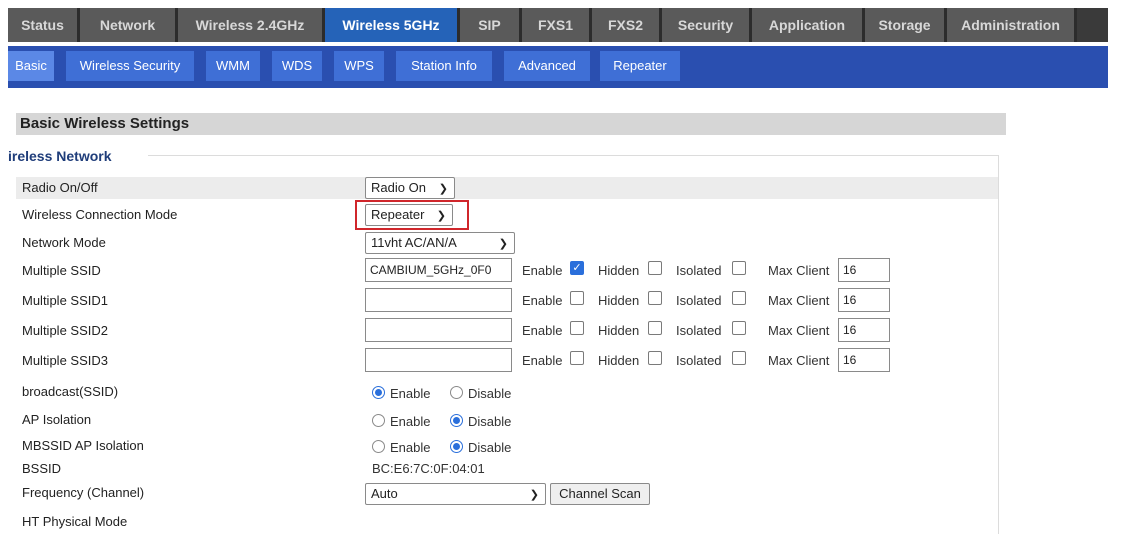 The height and width of the screenshot is (534, 1126). I want to click on ssid-input: CAMBIUM_5GHz_0F0, so click(438, 270).